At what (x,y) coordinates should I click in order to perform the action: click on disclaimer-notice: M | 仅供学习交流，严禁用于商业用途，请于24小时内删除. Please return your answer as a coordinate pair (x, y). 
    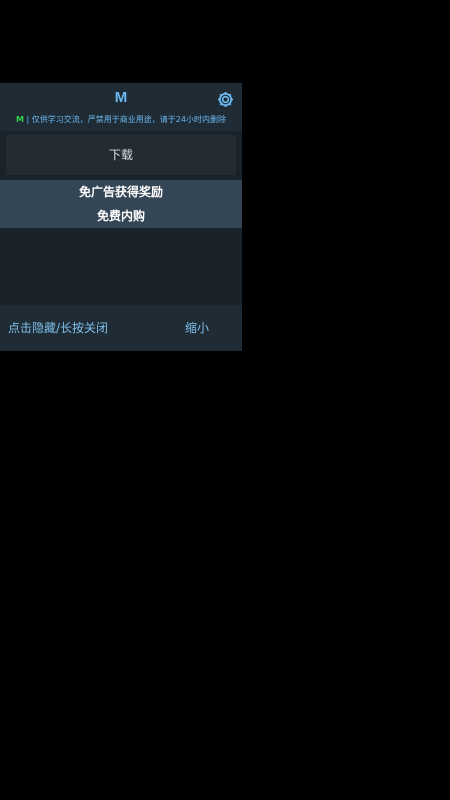
    Looking at the image, I should click on (121, 120).